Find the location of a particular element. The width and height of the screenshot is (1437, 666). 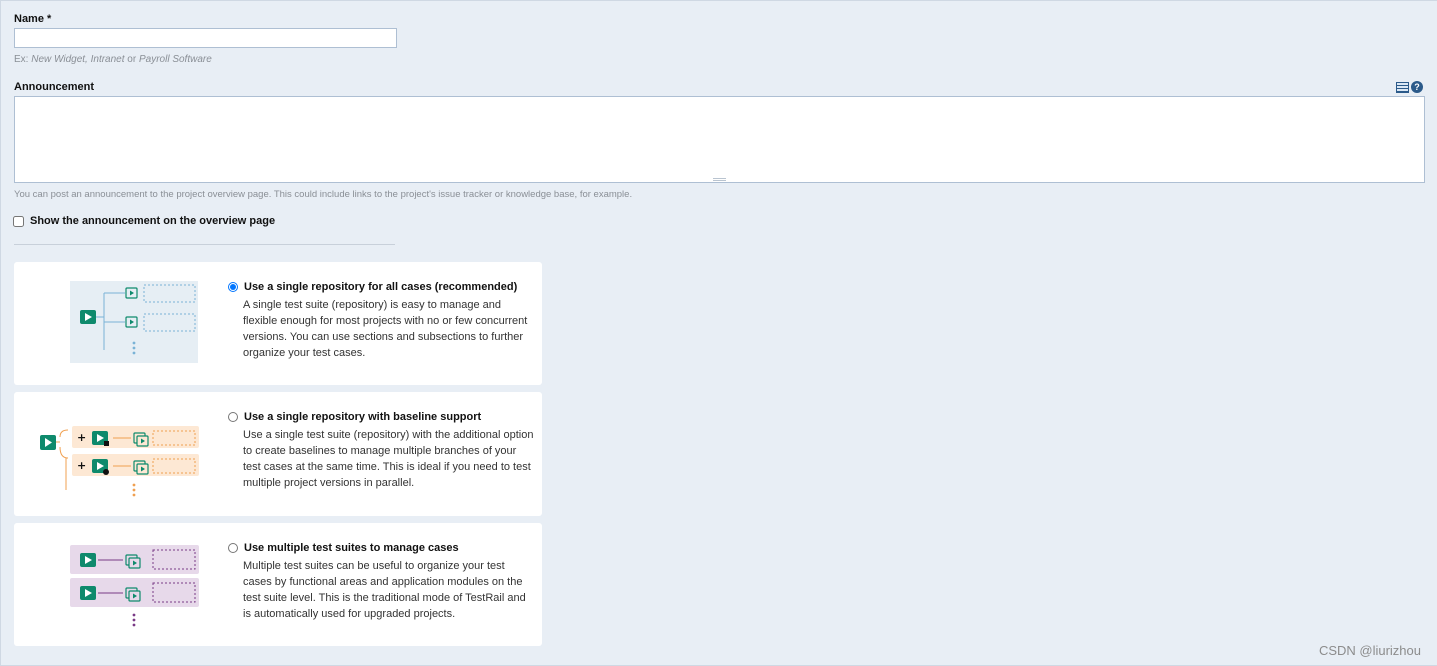

watermark: CSDN @liurizhou is located at coordinates (1369, 650).